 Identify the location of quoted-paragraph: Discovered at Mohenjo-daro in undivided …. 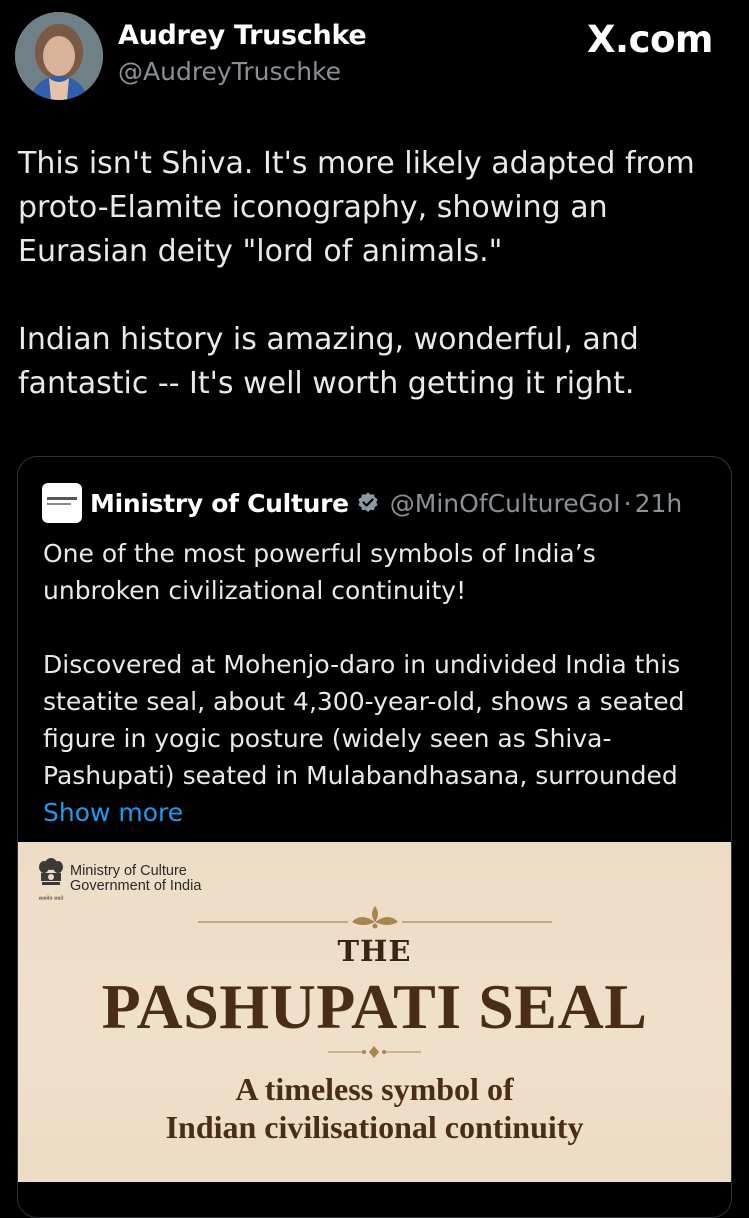
(378, 738).